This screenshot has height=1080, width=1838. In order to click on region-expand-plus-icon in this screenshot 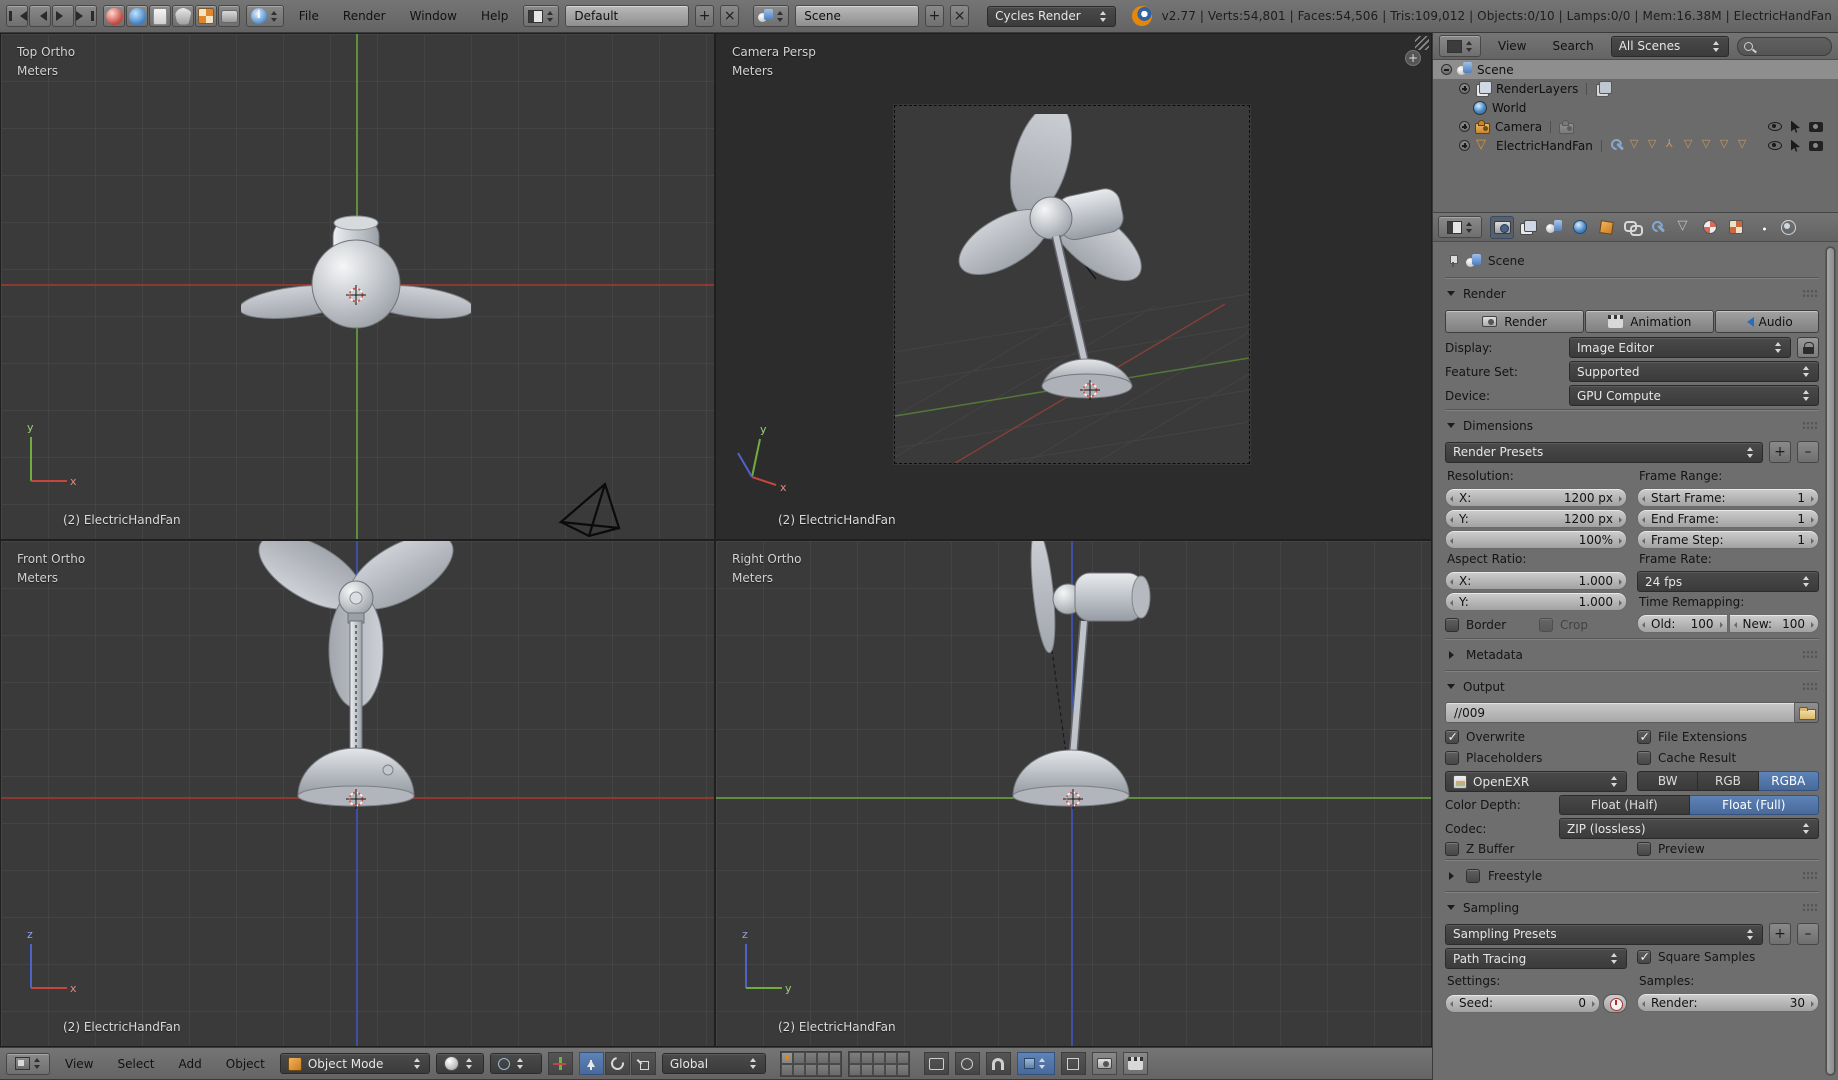, I will do `click(1413, 58)`.